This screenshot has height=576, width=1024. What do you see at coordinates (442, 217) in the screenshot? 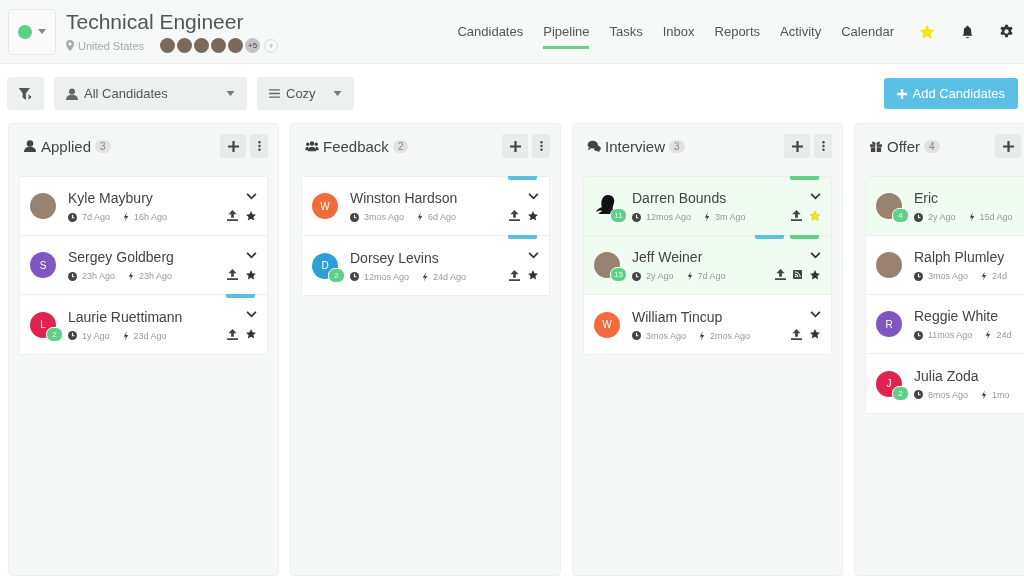
I see `activity-time: 6d Ago` at bounding box center [442, 217].